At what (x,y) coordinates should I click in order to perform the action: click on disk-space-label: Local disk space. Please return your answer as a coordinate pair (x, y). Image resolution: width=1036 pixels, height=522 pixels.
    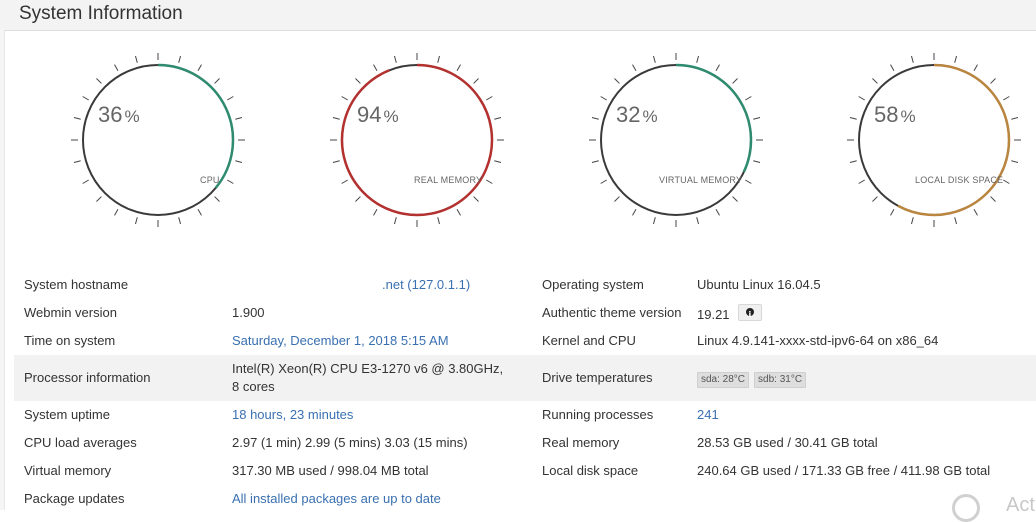
    Looking at the image, I should click on (590, 470).